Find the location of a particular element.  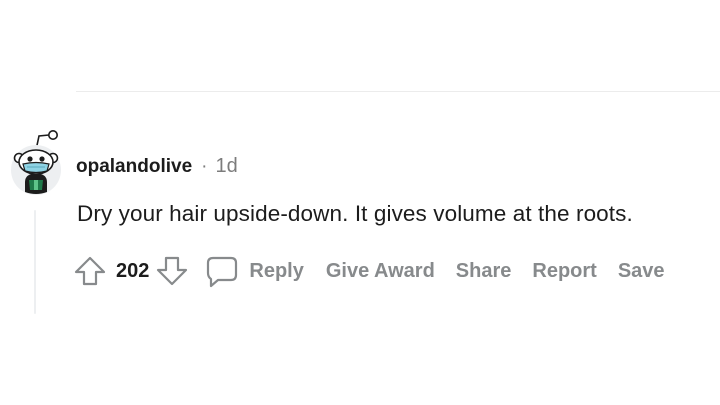

reply-button: Reply is located at coordinates (276, 271).